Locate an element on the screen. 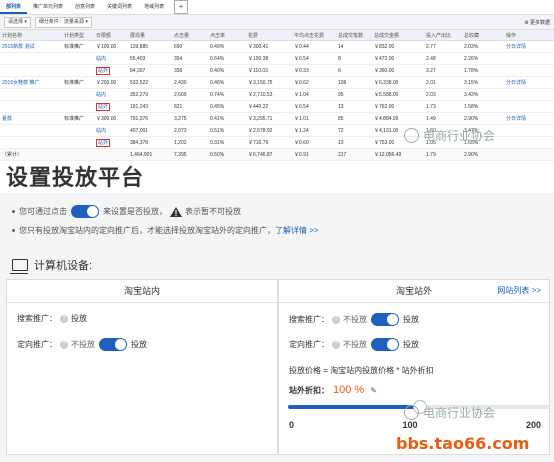 The image size is (554, 462). orders-value: 6 is located at coordinates (339, 70).